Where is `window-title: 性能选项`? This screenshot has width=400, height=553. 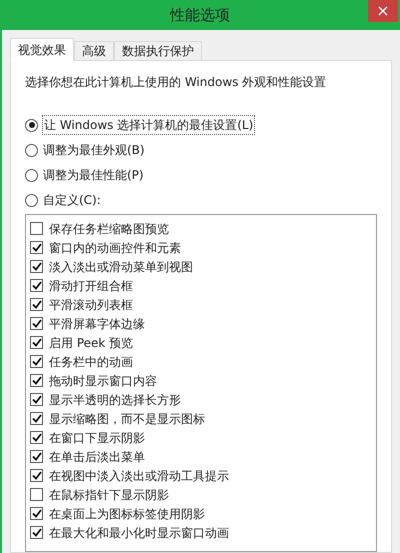
window-title: 性能选项 is located at coordinates (200, 15).